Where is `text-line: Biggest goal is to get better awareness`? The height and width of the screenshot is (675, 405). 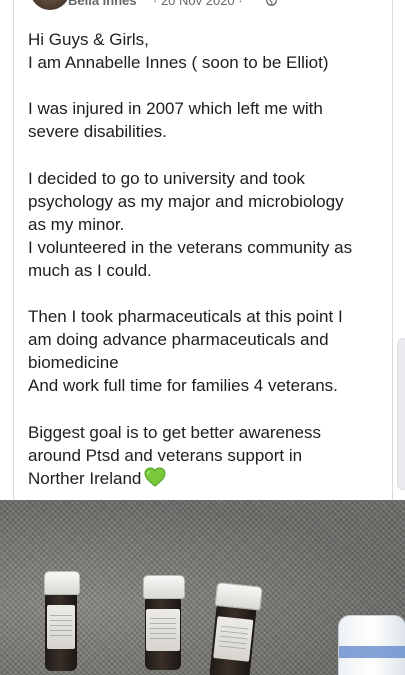 text-line: Biggest goal is to get better awareness is located at coordinates (174, 432).